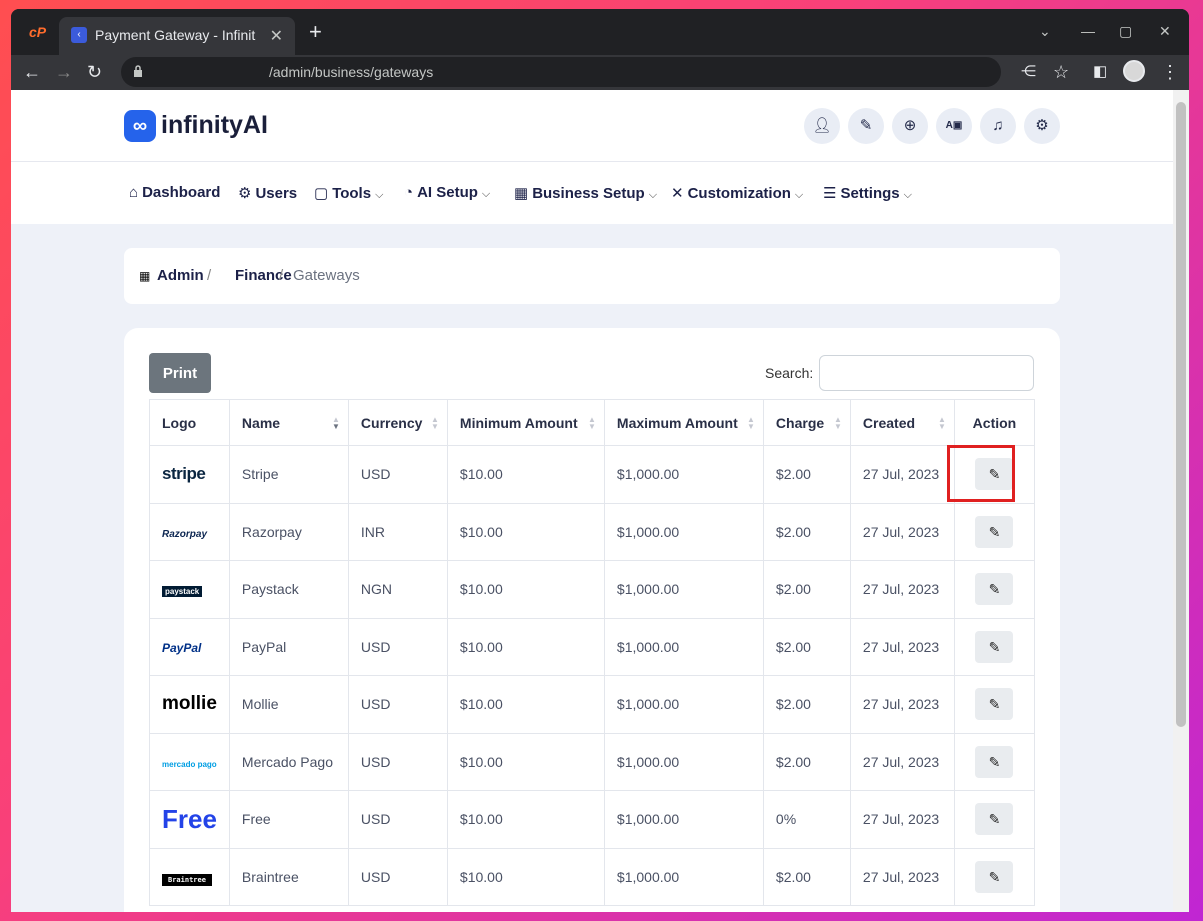 This screenshot has height=921, width=1203. I want to click on nav-dashboard: ⌂ Dashboard, so click(174, 192).